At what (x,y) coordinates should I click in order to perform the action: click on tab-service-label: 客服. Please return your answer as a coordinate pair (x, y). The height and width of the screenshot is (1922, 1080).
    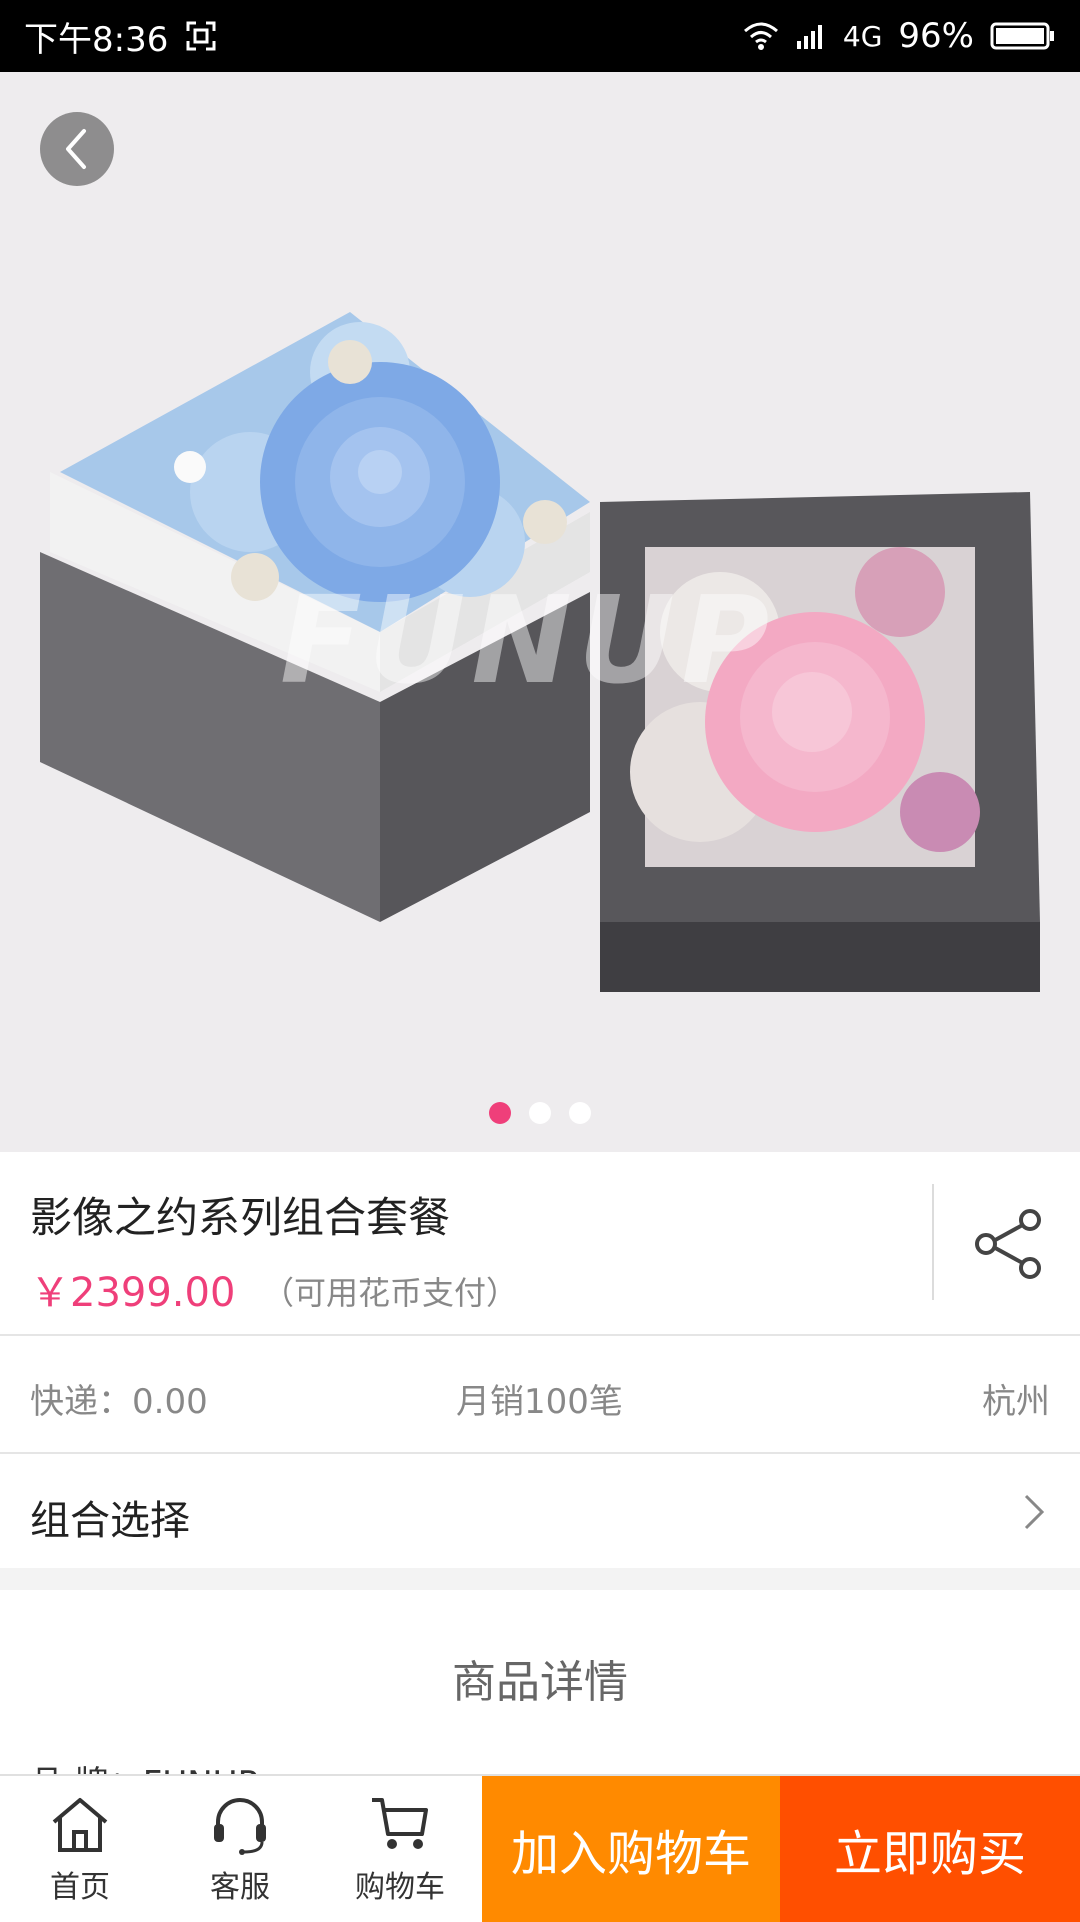
    Looking at the image, I should click on (240, 1887).